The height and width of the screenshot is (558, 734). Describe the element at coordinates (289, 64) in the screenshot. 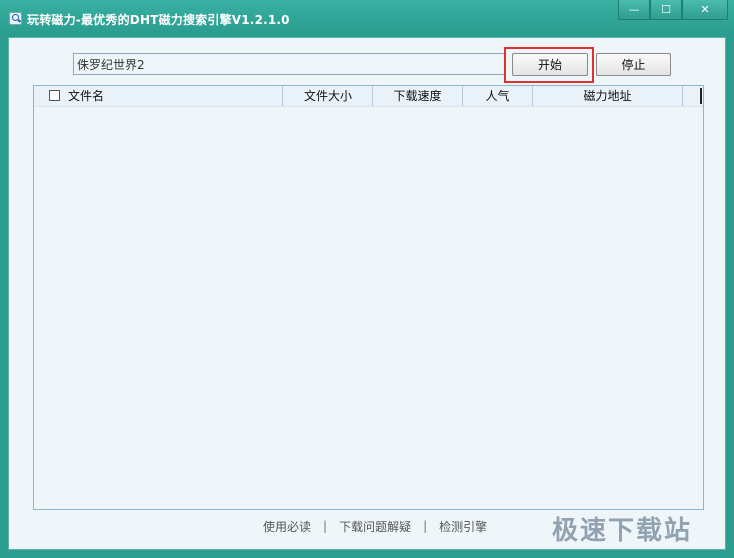

I see `search-input` at that location.